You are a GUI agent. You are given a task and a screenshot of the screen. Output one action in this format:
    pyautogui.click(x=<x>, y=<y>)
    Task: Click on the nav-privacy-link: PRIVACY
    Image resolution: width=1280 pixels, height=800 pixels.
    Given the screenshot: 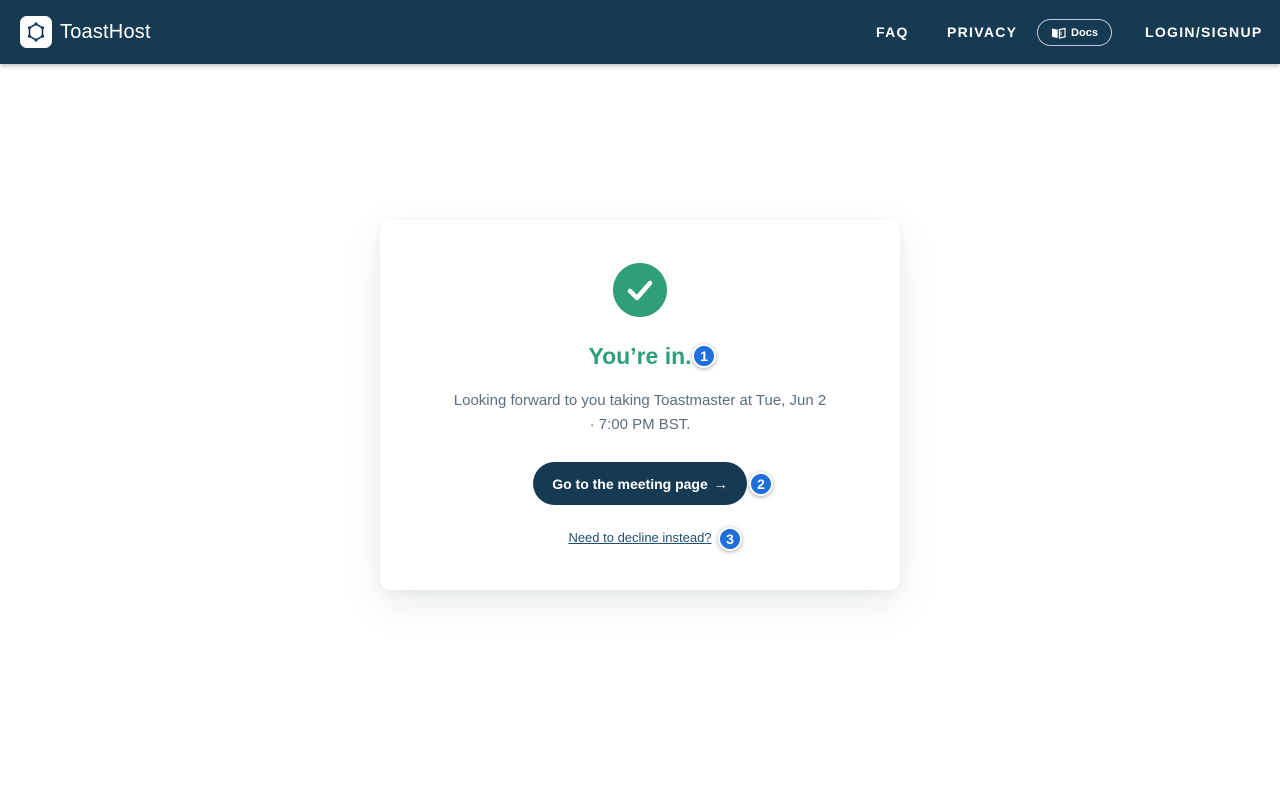 What is the action you would take?
    pyautogui.click(x=982, y=32)
    